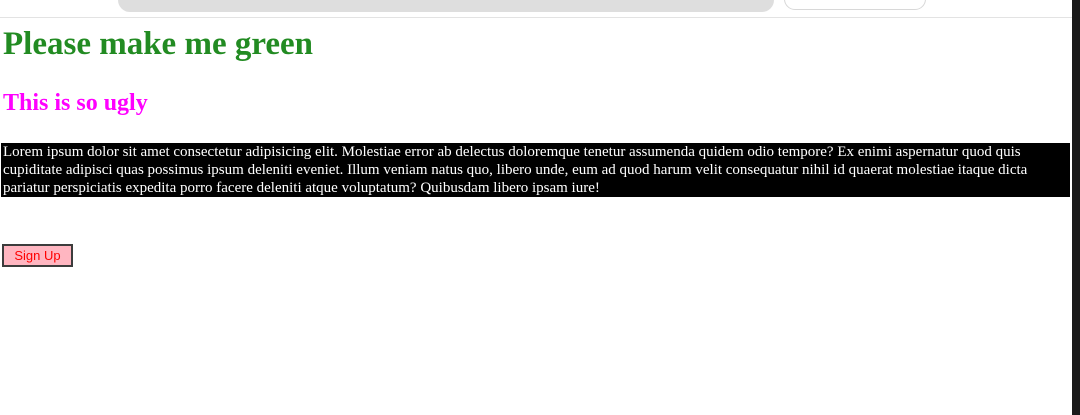  I want to click on extensions-area, so click(855, 5).